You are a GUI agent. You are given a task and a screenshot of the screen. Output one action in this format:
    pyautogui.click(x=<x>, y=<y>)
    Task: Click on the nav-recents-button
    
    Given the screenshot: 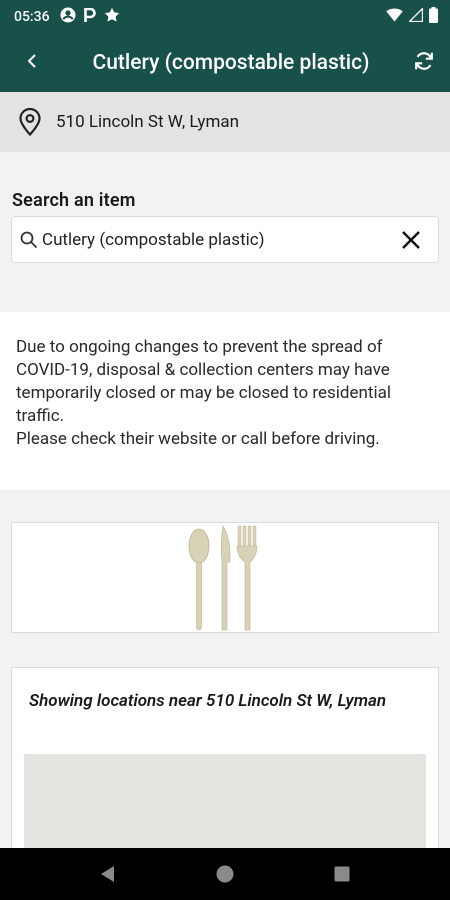 What is the action you would take?
    pyautogui.click(x=342, y=874)
    